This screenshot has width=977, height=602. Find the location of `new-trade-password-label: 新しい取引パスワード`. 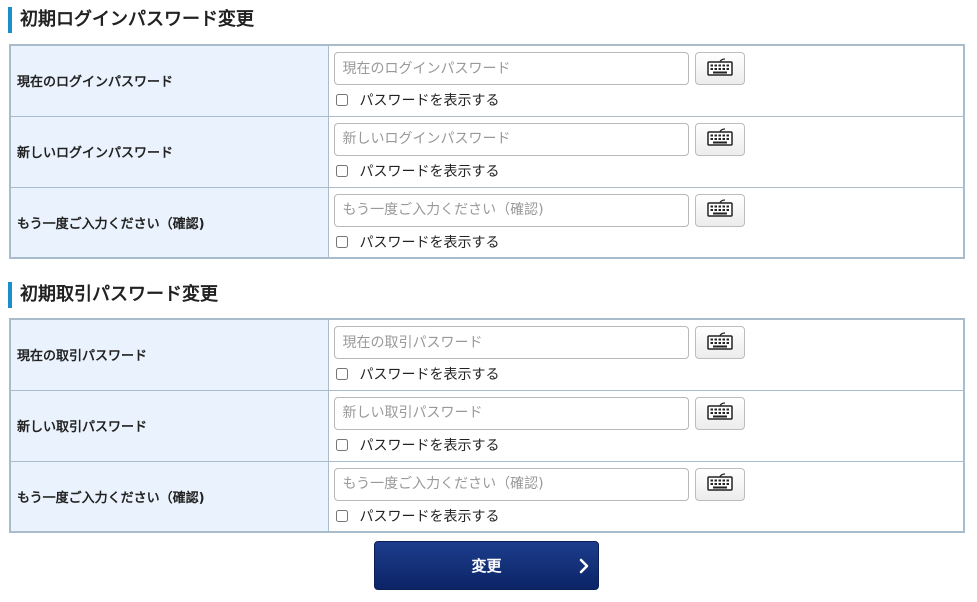

new-trade-password-label: 新しい取引パスワード is located at coordinates (169, 425).